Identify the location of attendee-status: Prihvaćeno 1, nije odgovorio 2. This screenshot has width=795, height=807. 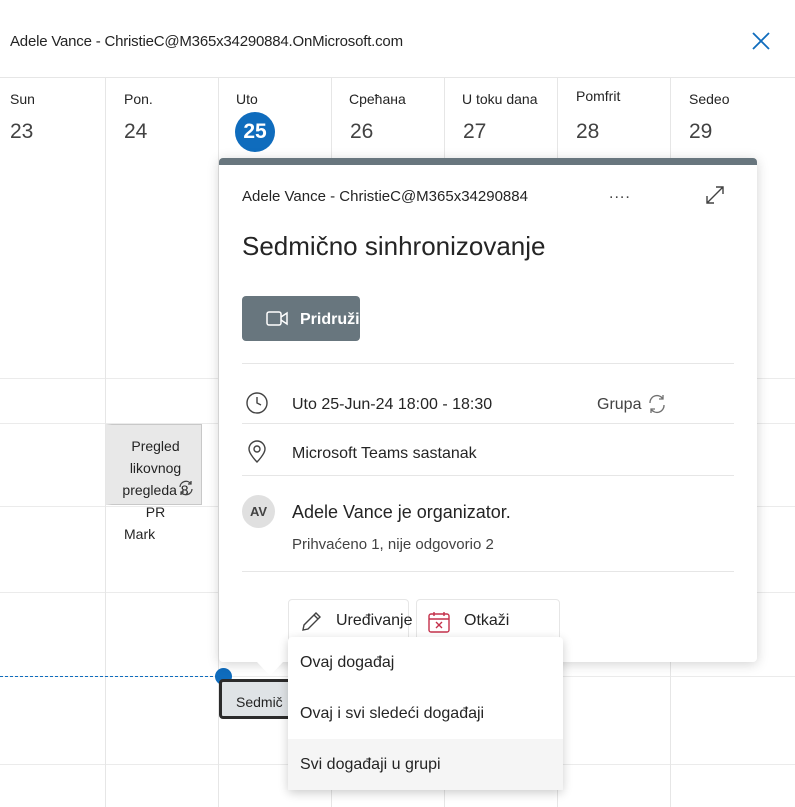
(393, 544).